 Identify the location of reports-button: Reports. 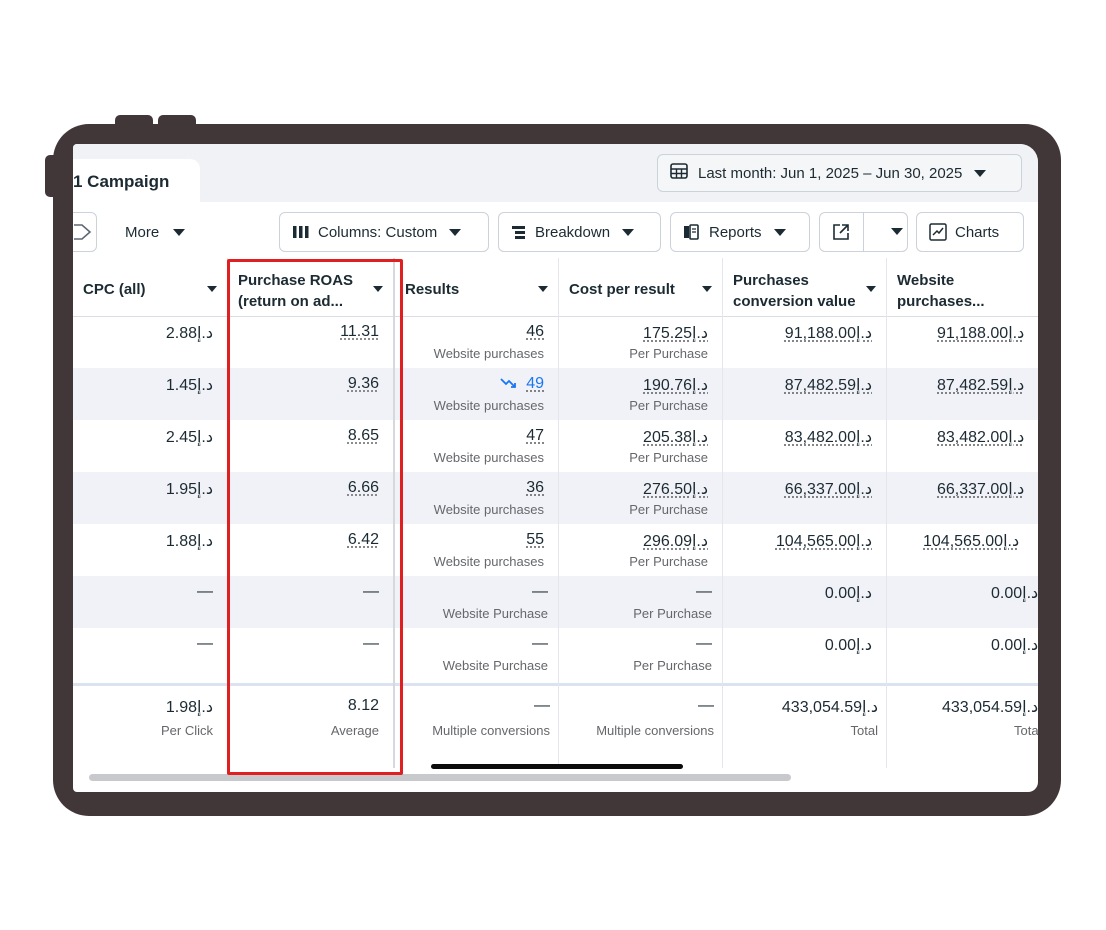
(740, 232).